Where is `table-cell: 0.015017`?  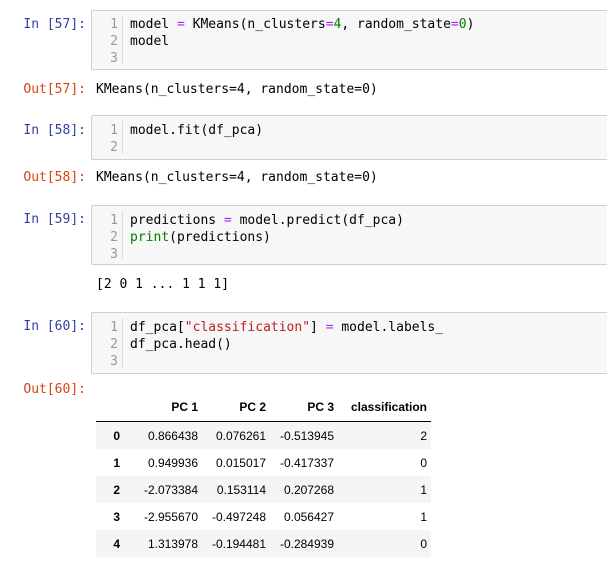 table-cell: 0.015017 is located at coordinates (240, 462).